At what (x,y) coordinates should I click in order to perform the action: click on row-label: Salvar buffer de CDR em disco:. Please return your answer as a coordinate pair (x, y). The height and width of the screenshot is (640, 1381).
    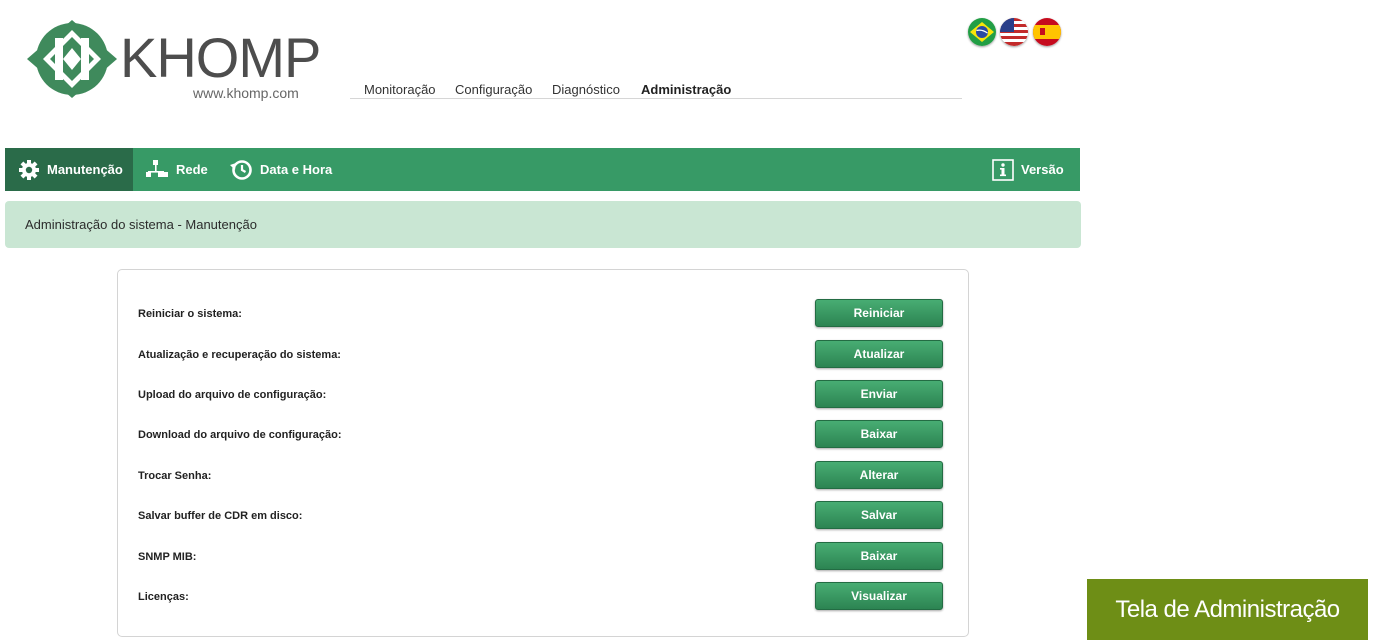
    Looking at the image, I should click on (220, 516).